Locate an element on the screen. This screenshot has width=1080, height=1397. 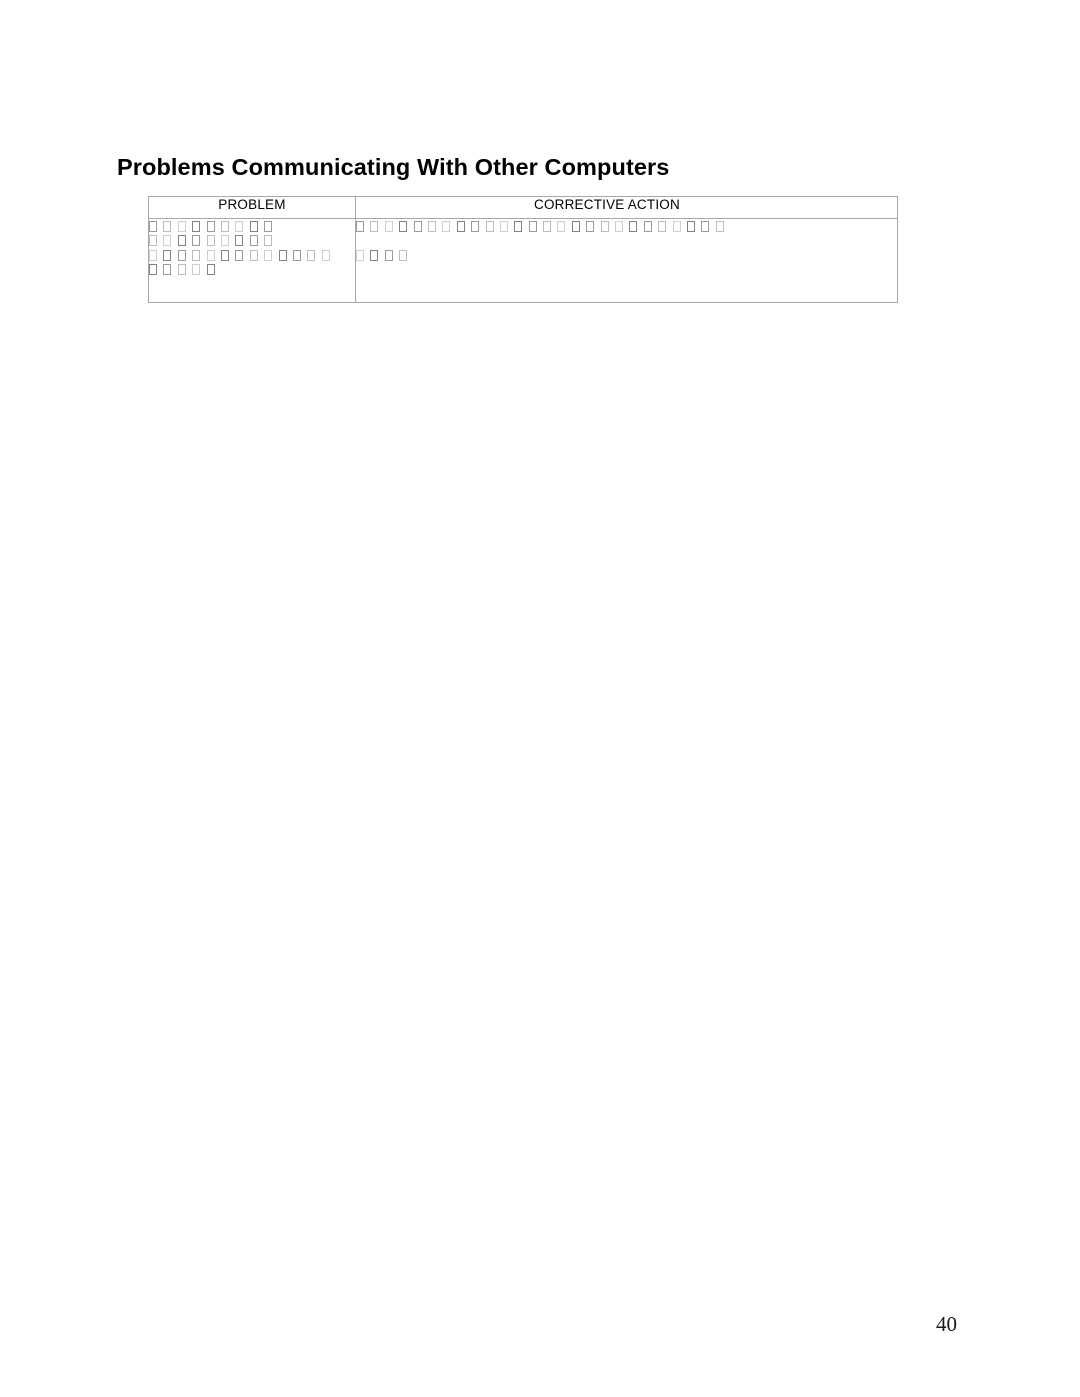
column-header-problem: PROBLEM is located at coordinates (252, 207).